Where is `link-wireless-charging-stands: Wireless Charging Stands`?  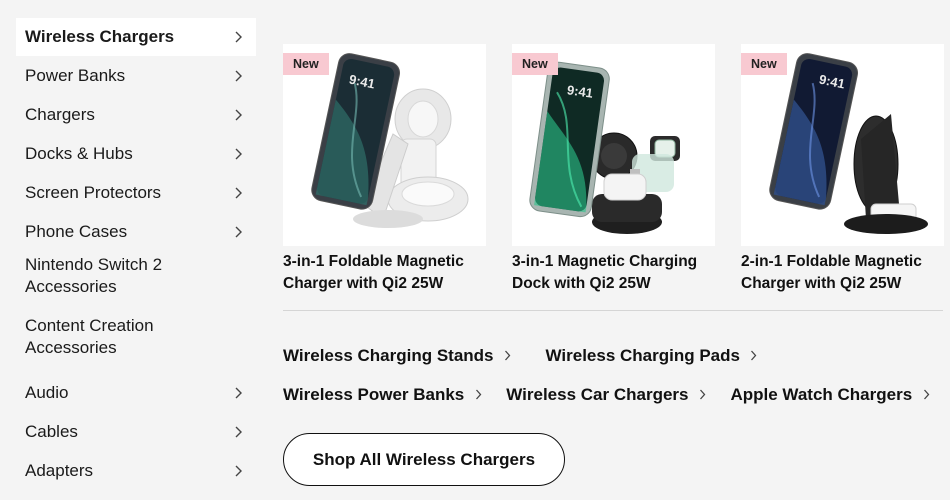 link-wireless-charging-stands: Wireless Charging Stands is located at coordinates (399, 356).